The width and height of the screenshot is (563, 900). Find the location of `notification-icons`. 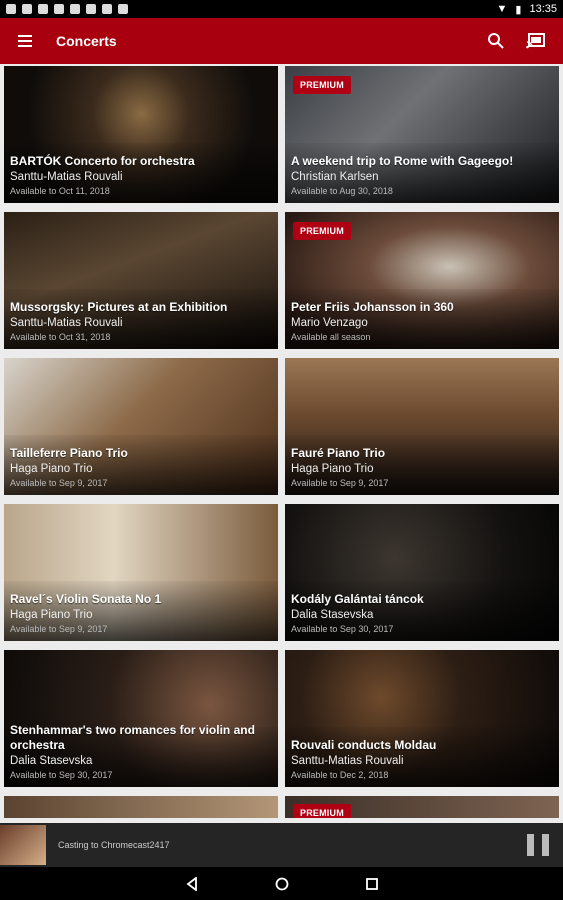

notification-icons is located at coordinates (67, 9).